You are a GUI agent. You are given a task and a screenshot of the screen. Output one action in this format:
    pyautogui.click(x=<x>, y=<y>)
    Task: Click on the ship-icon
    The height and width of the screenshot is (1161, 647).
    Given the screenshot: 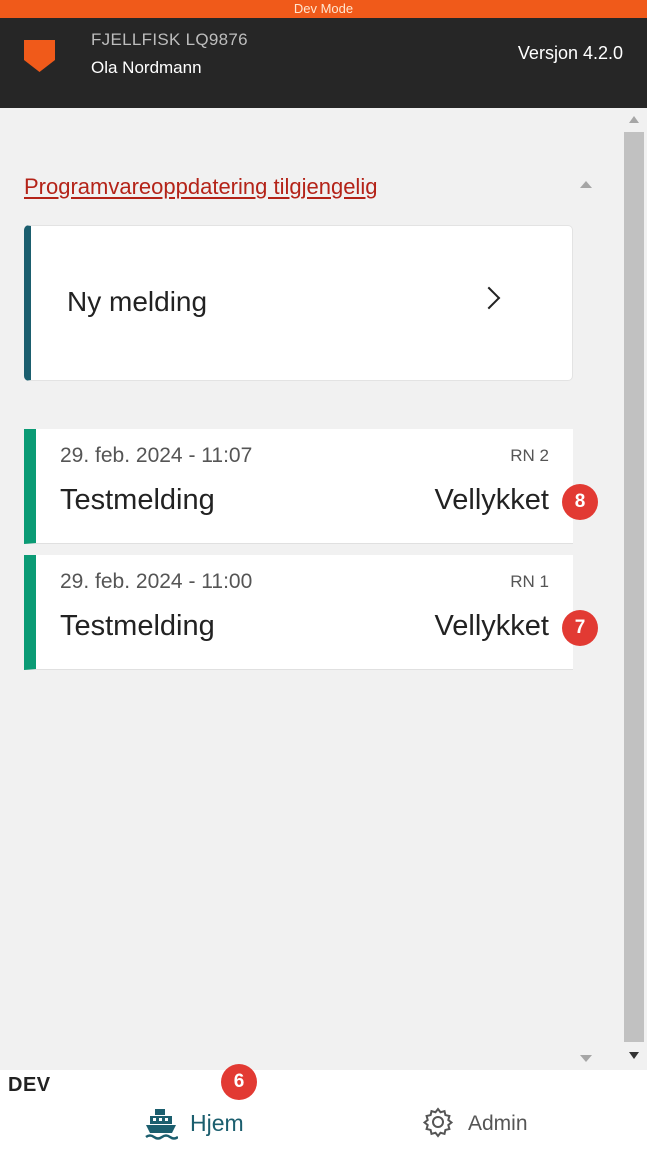 What is the action you would take?
    pyautogui.click(x=161, y=1124)
    